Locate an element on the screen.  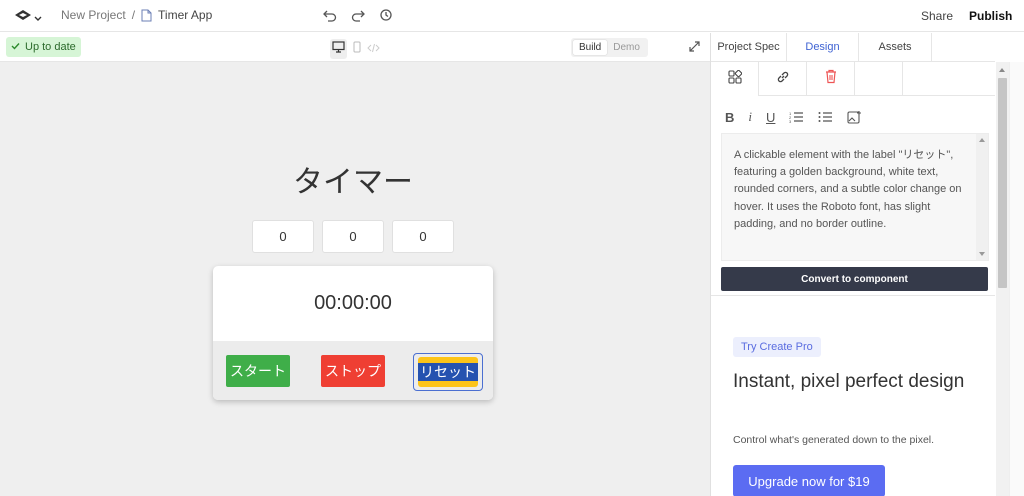
components-tool is located at coordinates (735, 79).